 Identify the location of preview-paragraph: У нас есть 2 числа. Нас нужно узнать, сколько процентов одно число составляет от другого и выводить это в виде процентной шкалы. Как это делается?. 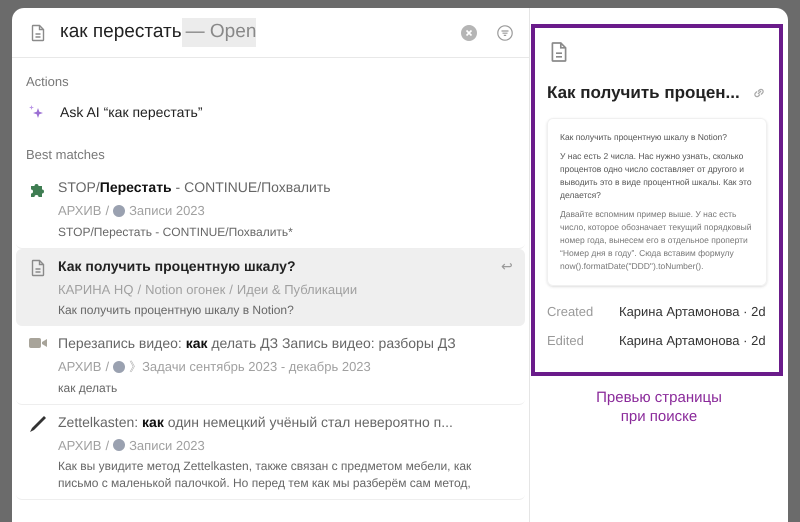
(656, 176).